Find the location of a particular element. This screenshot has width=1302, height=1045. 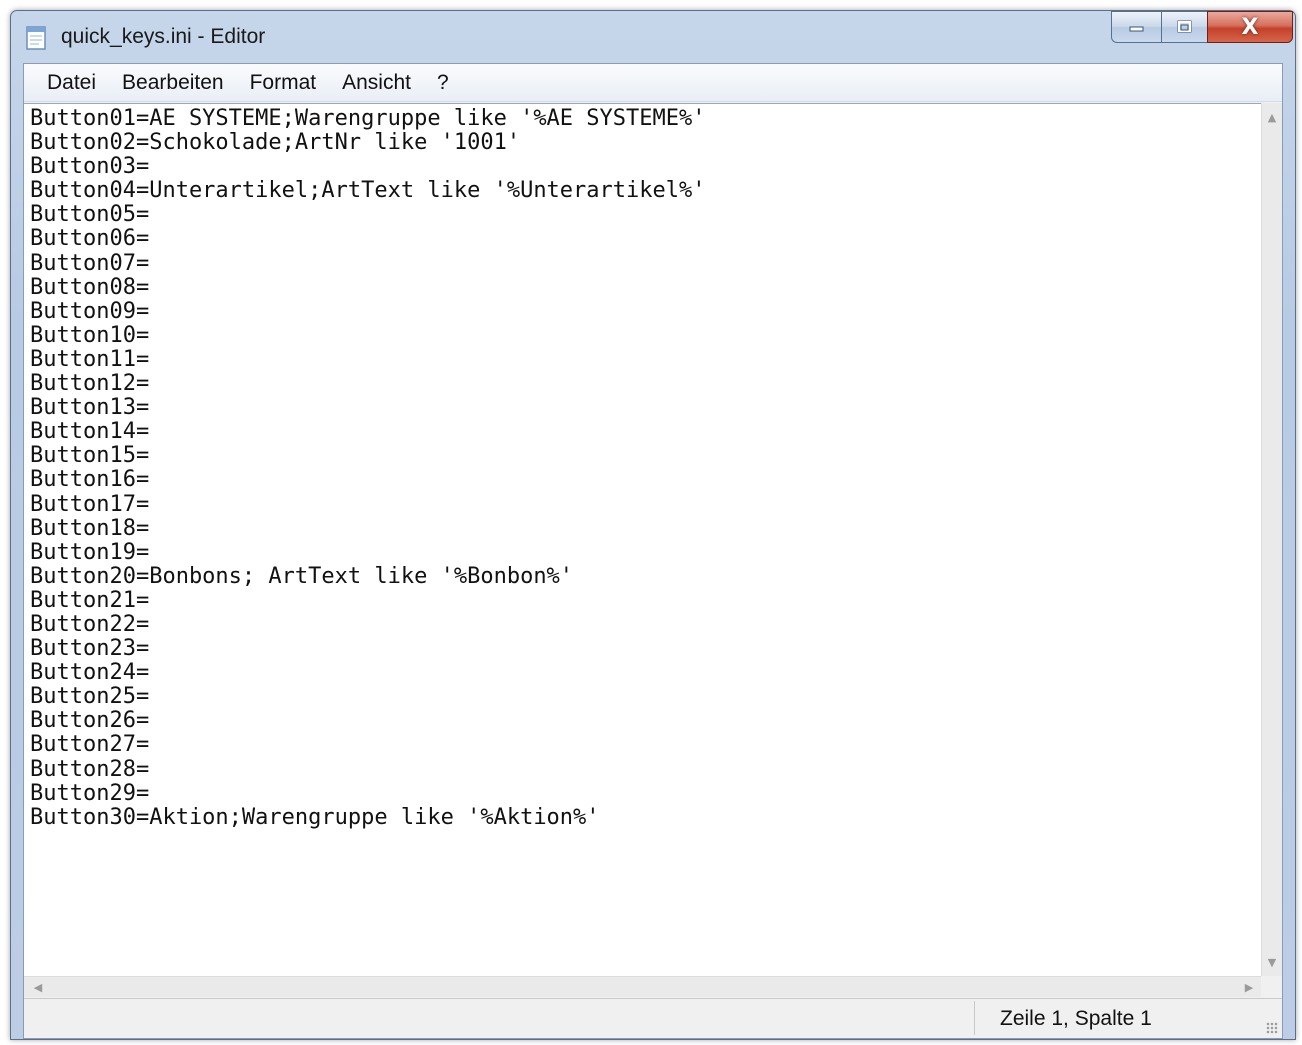

maximize-icon is located at coordinates (1184, 26).